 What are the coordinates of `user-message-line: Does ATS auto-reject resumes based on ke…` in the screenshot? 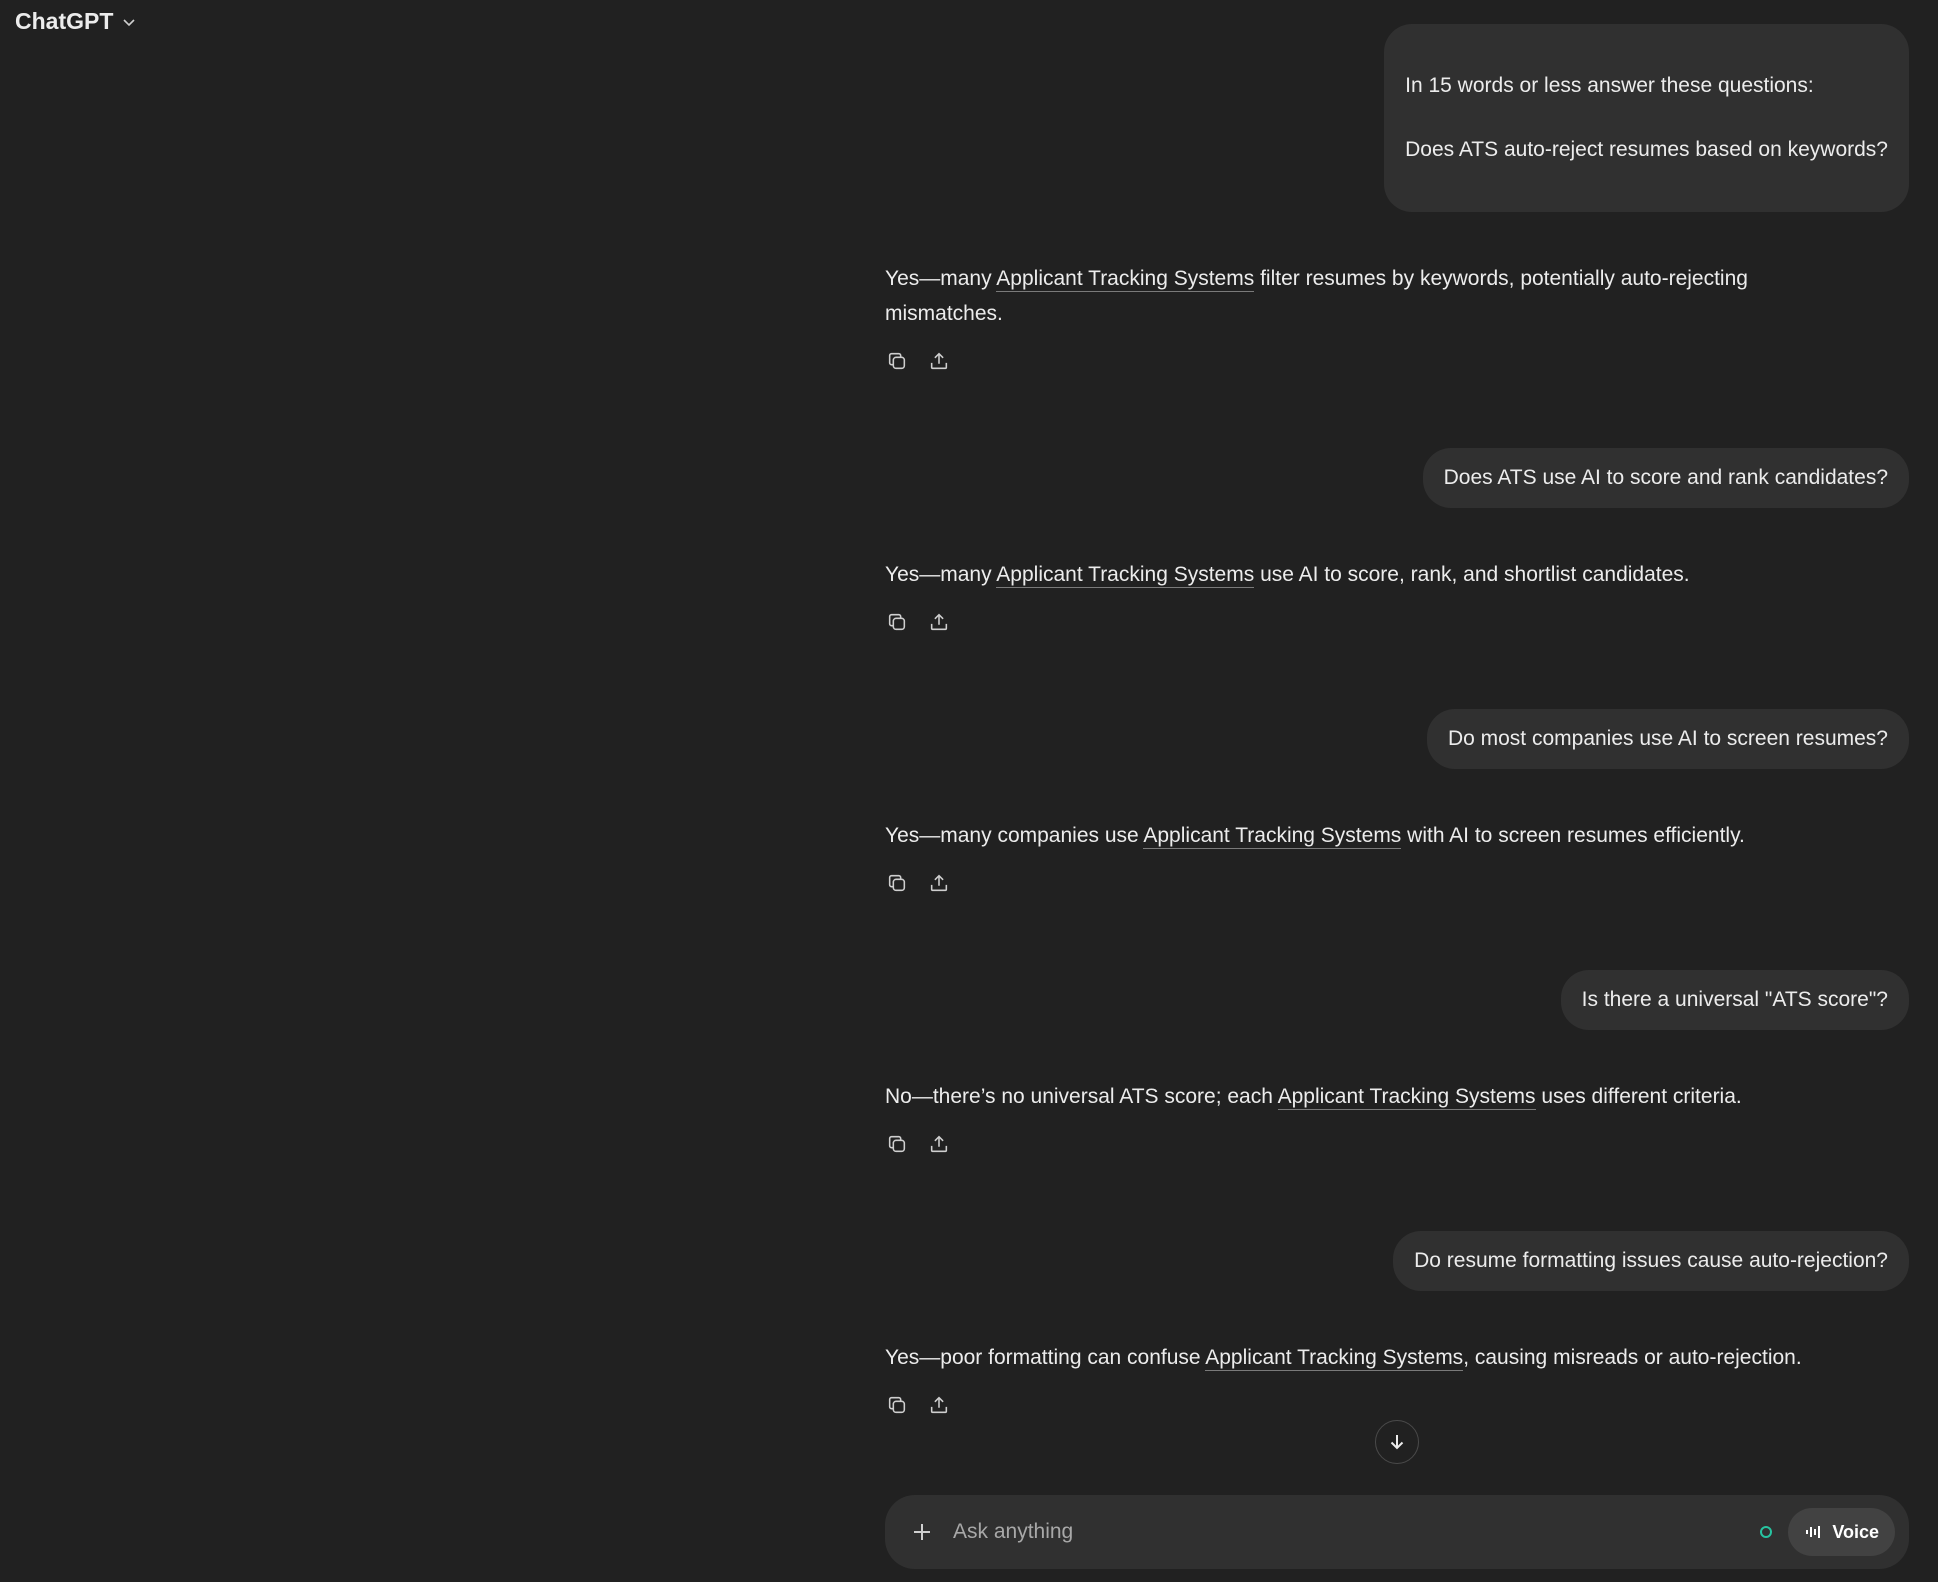 It's located at (1646, 149).